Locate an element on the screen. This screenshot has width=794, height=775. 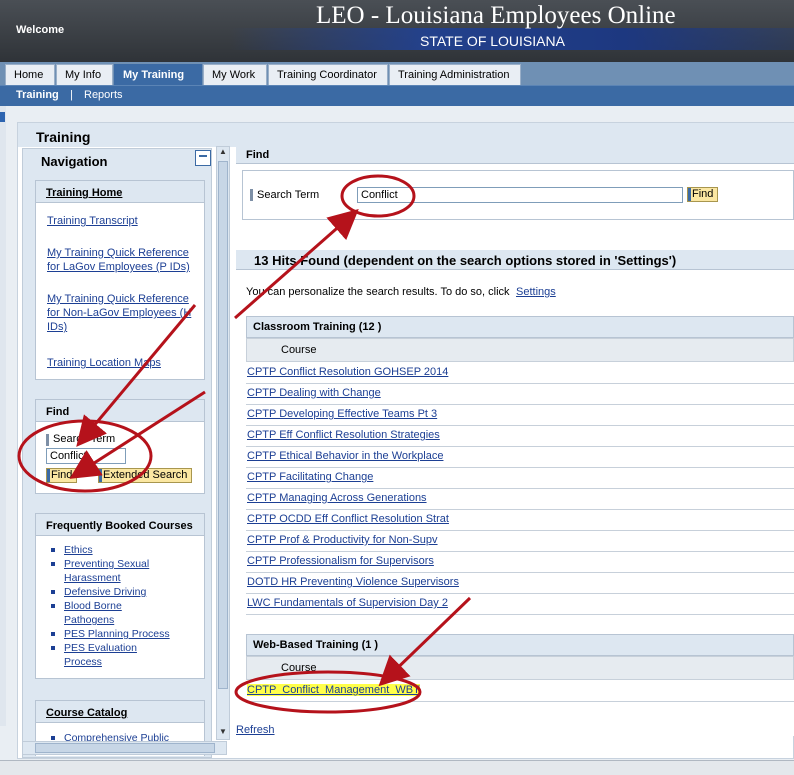
annotation-arrow-to-search is located at coordinates (296, 264).